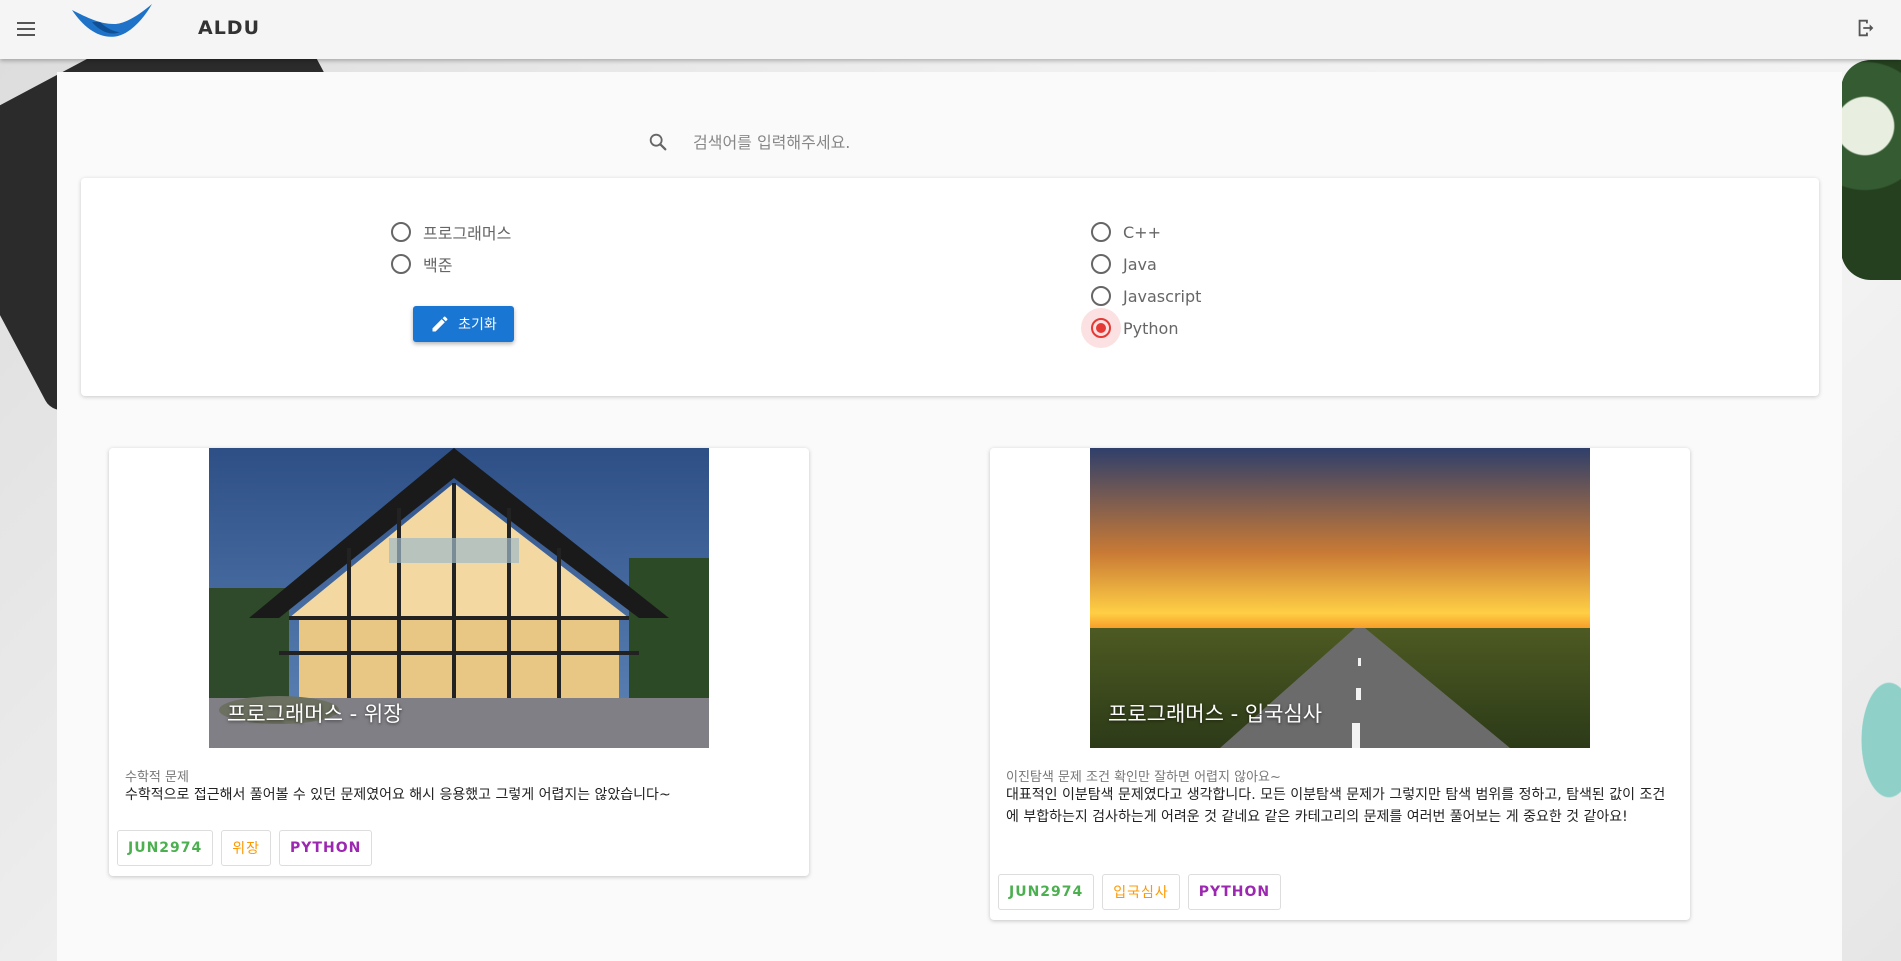  I want to click on radio-label: Java, so click(1140, 264).